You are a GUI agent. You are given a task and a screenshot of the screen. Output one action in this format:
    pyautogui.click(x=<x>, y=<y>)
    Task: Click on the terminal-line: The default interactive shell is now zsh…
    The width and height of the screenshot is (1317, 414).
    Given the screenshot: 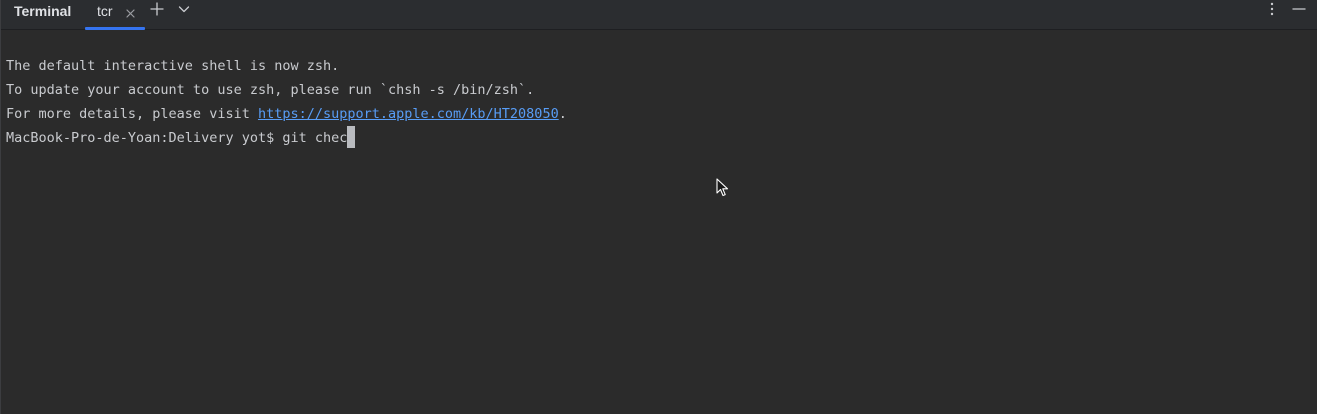 What is the action you would take?
    pyautogui.click(x=173, y=66)
    